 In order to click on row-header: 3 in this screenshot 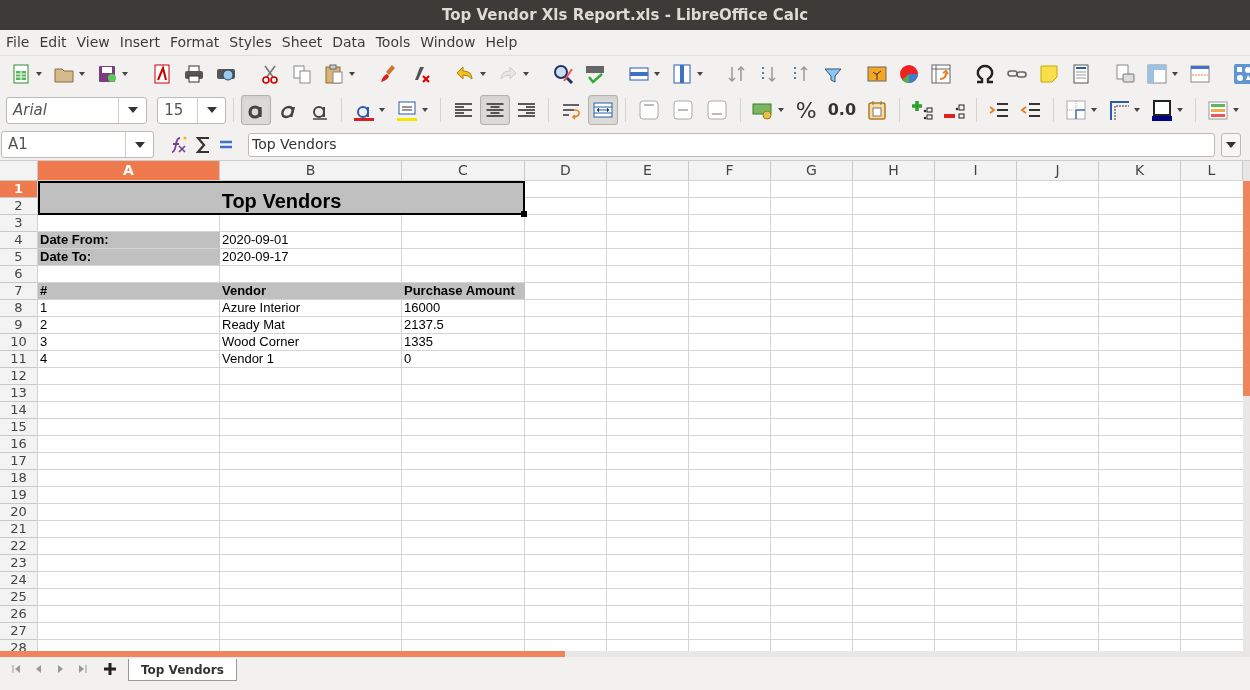, I will do `click(19, 223)`.